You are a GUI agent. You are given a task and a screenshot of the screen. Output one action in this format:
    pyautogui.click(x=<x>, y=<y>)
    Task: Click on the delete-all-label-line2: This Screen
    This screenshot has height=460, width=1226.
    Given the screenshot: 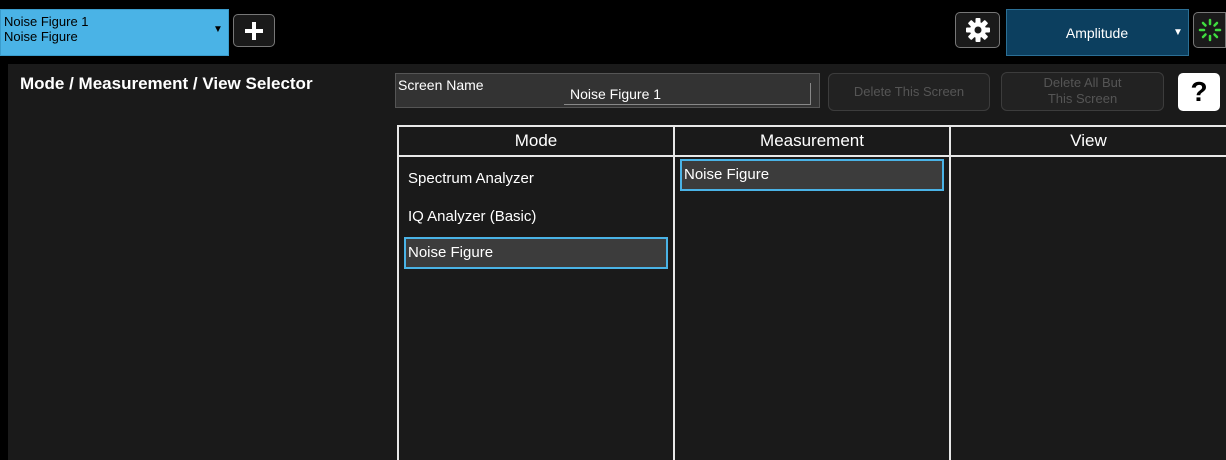 What is the action you would take?
    pyautogui.click(x=1082, y=98)
    